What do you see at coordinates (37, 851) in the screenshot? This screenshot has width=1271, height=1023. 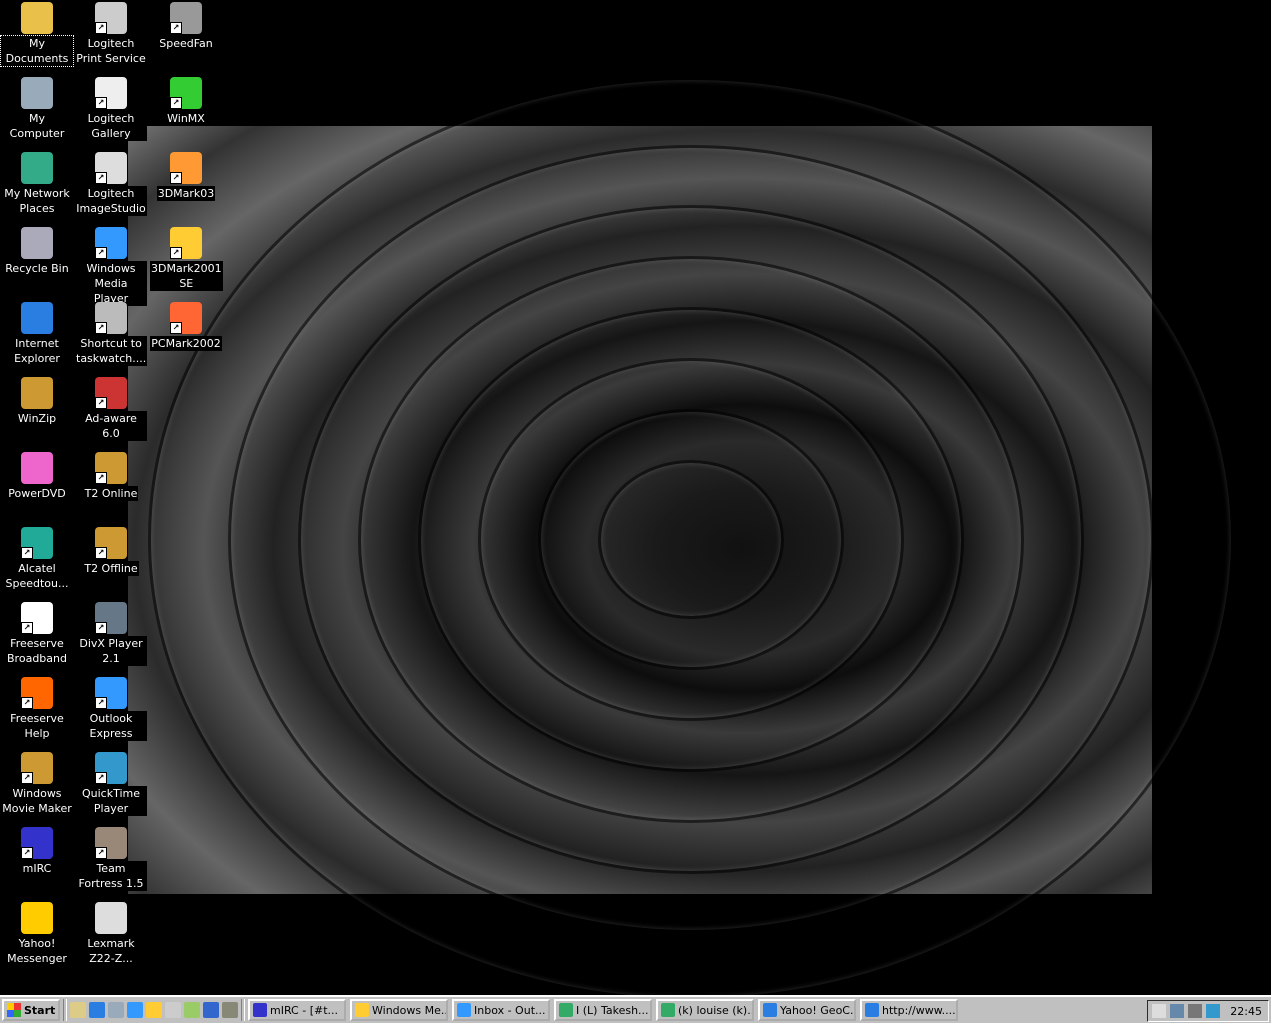 I see `desktop-icon: ↗ mIRC` at bounding box center [37, 851].